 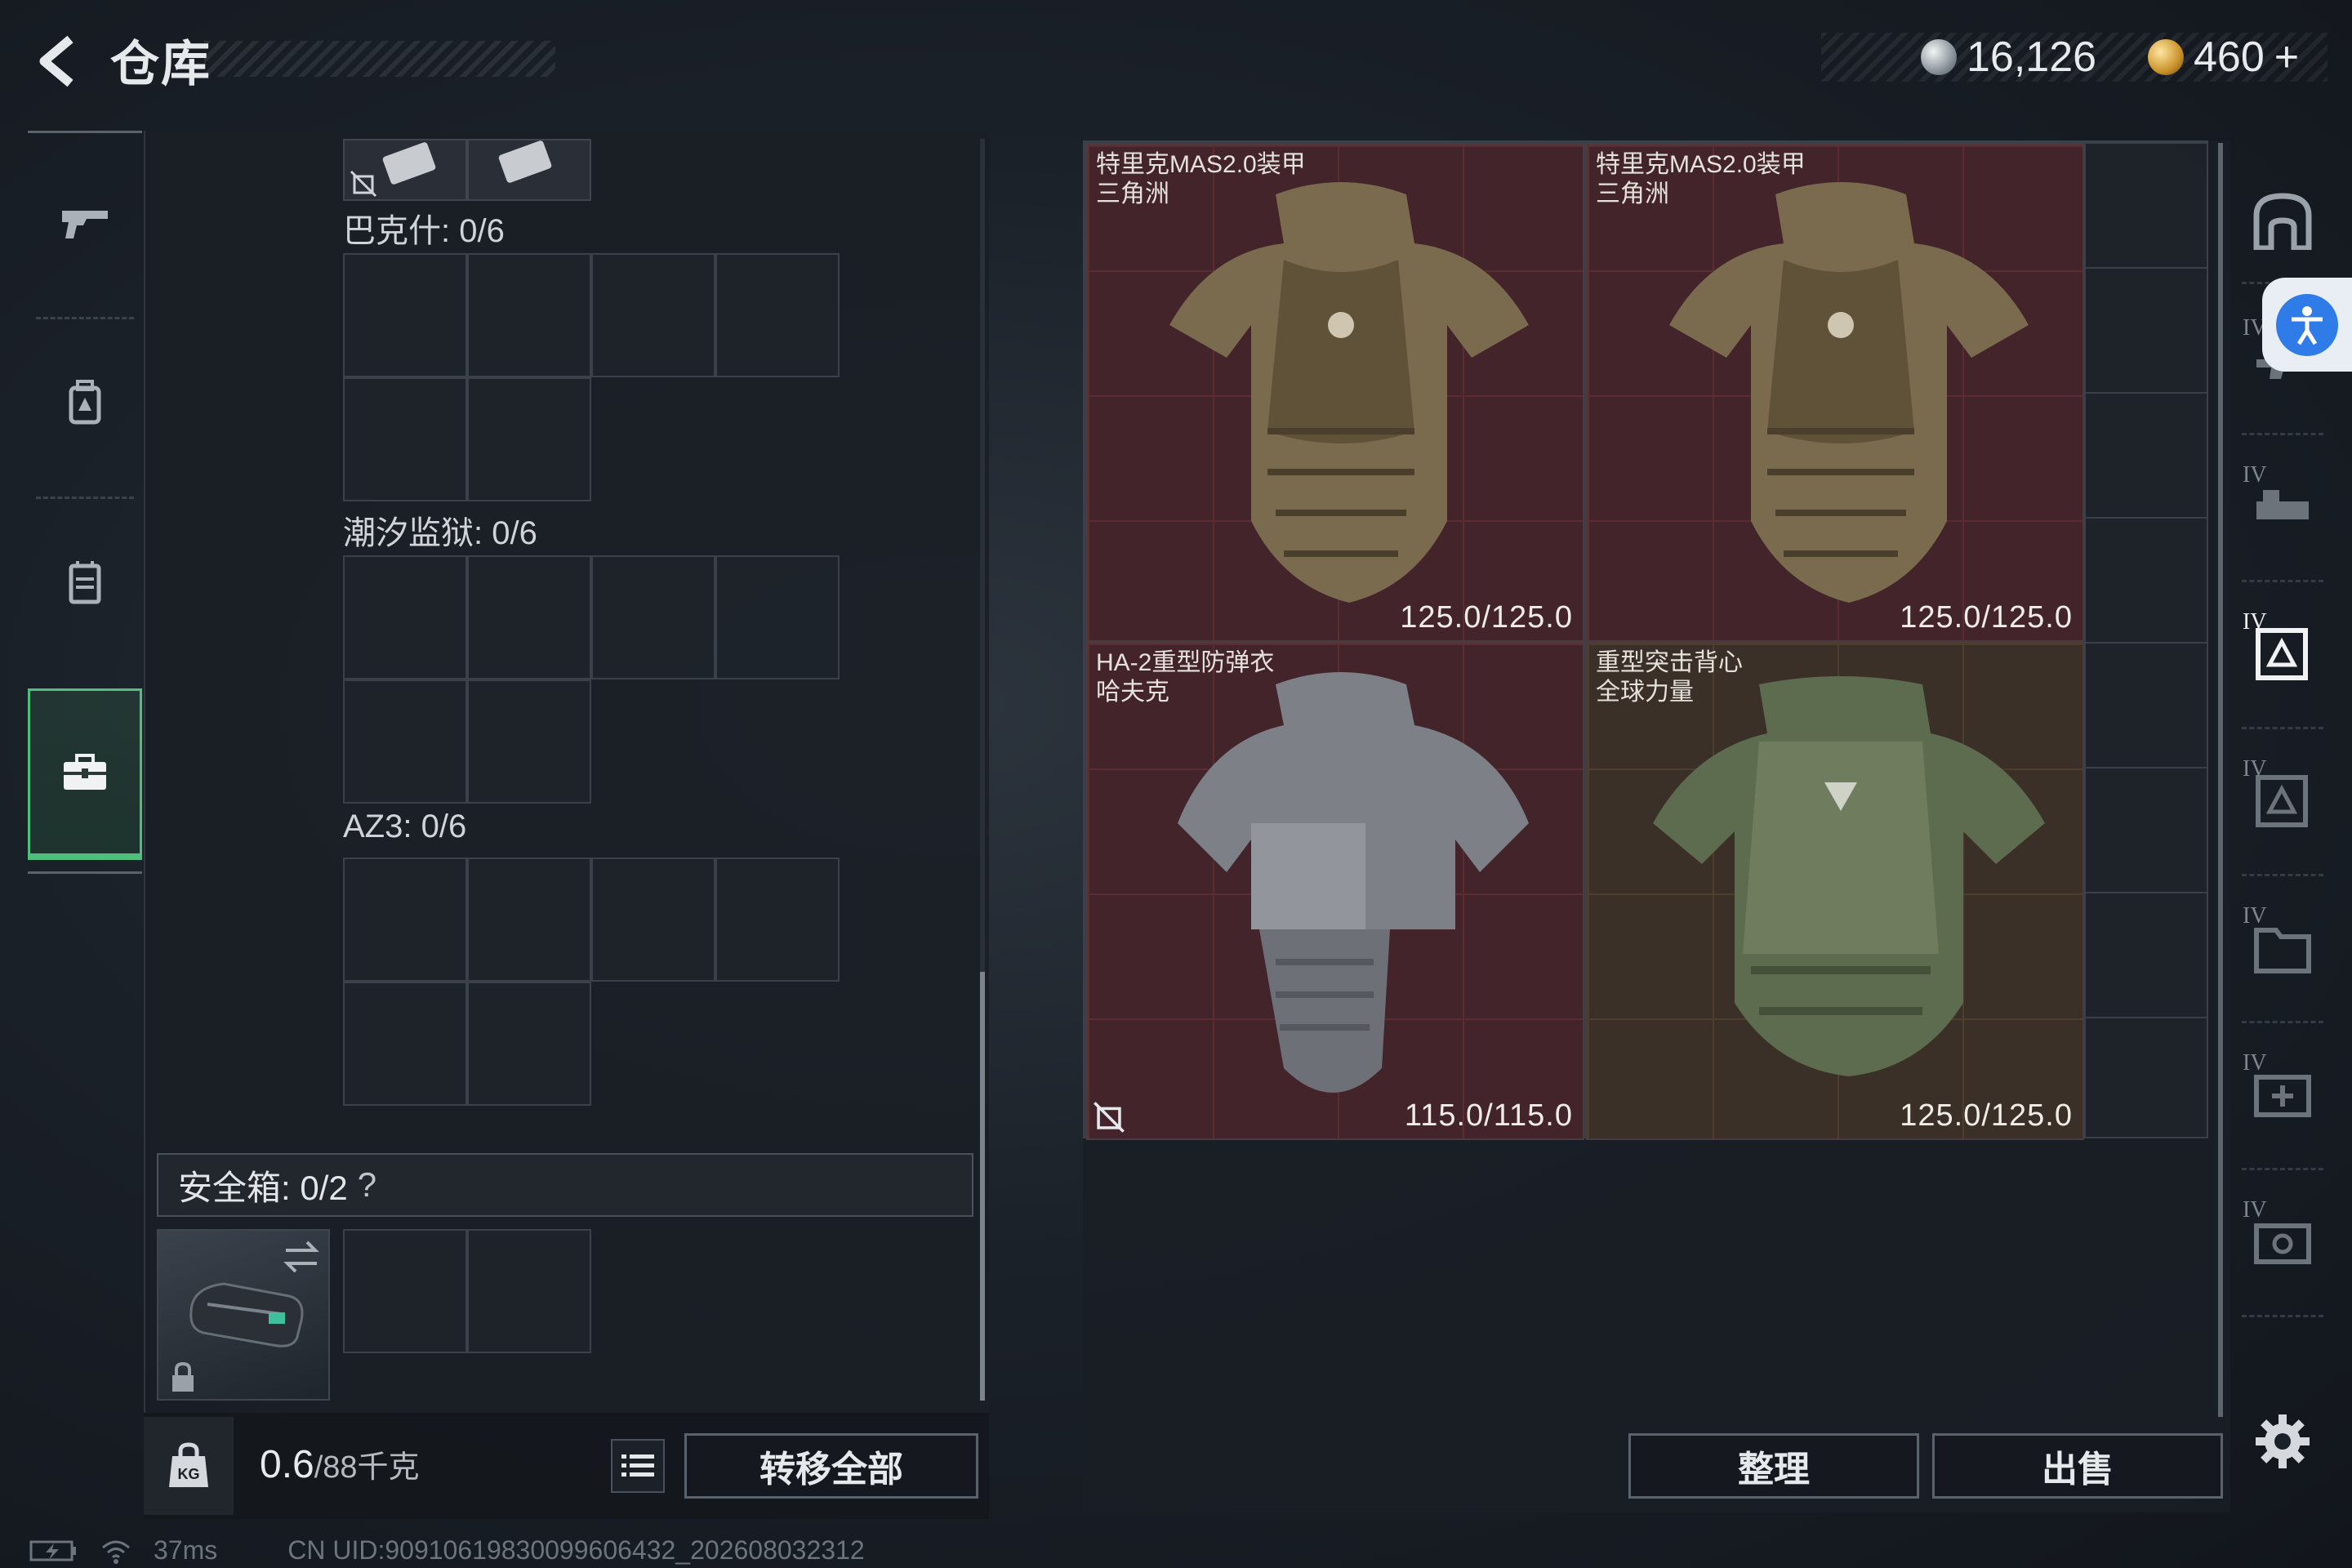 What do you see at coordinates (2283, 800) in the screenshot?
I see `rail-tier-iv-backpacks: IV` at bounding box center [2283, 800].